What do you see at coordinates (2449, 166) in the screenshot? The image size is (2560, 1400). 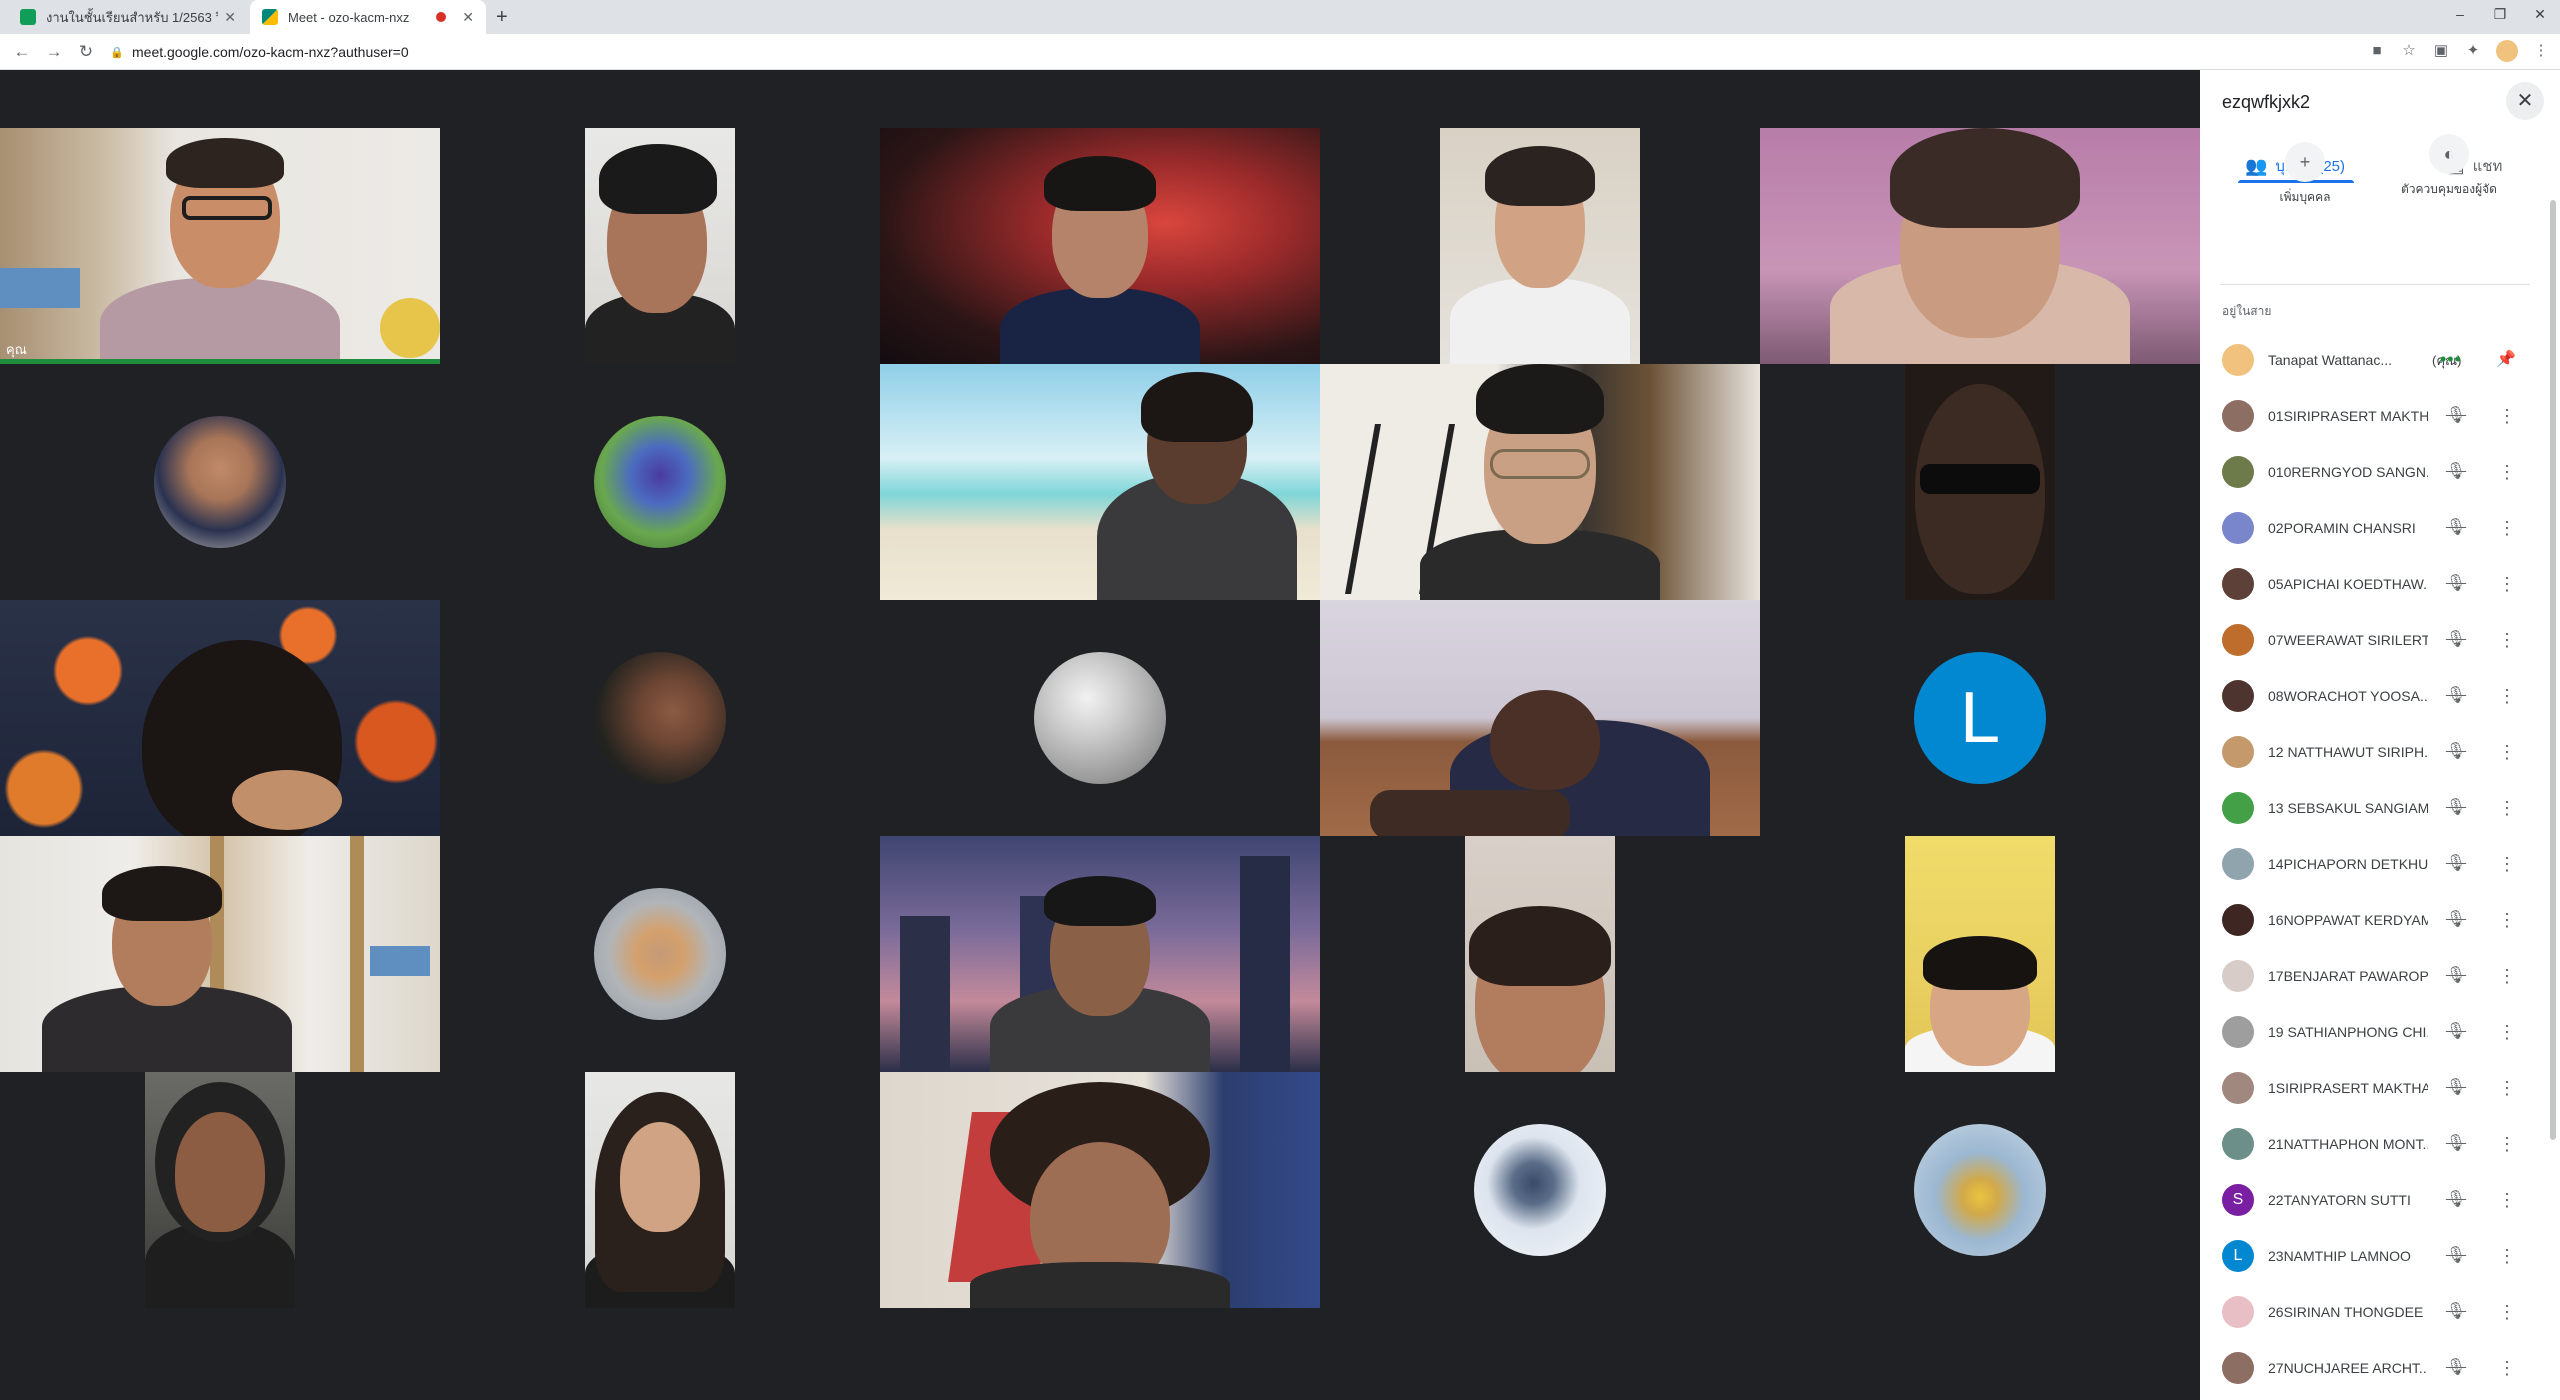 I see `host-controls-button: ◐ ตัวควบคุมของผู้จัด` at bounding box center [2449, 166].